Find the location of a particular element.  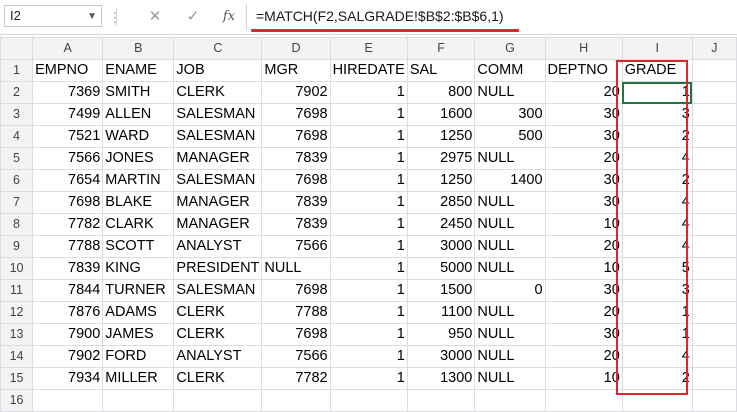

cell-h11: 30 is located at coordinates (583, 290).